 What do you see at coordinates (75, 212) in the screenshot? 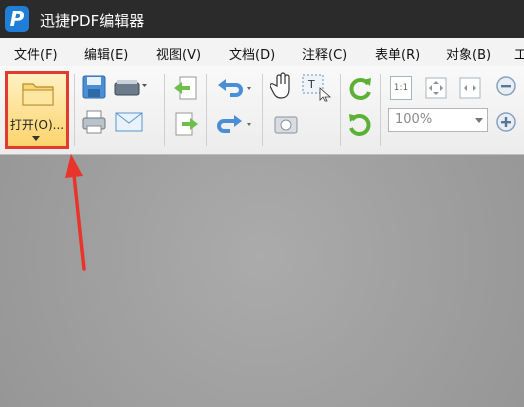
I see `annotation-arrow-icon` at bounding box center [75, 212].